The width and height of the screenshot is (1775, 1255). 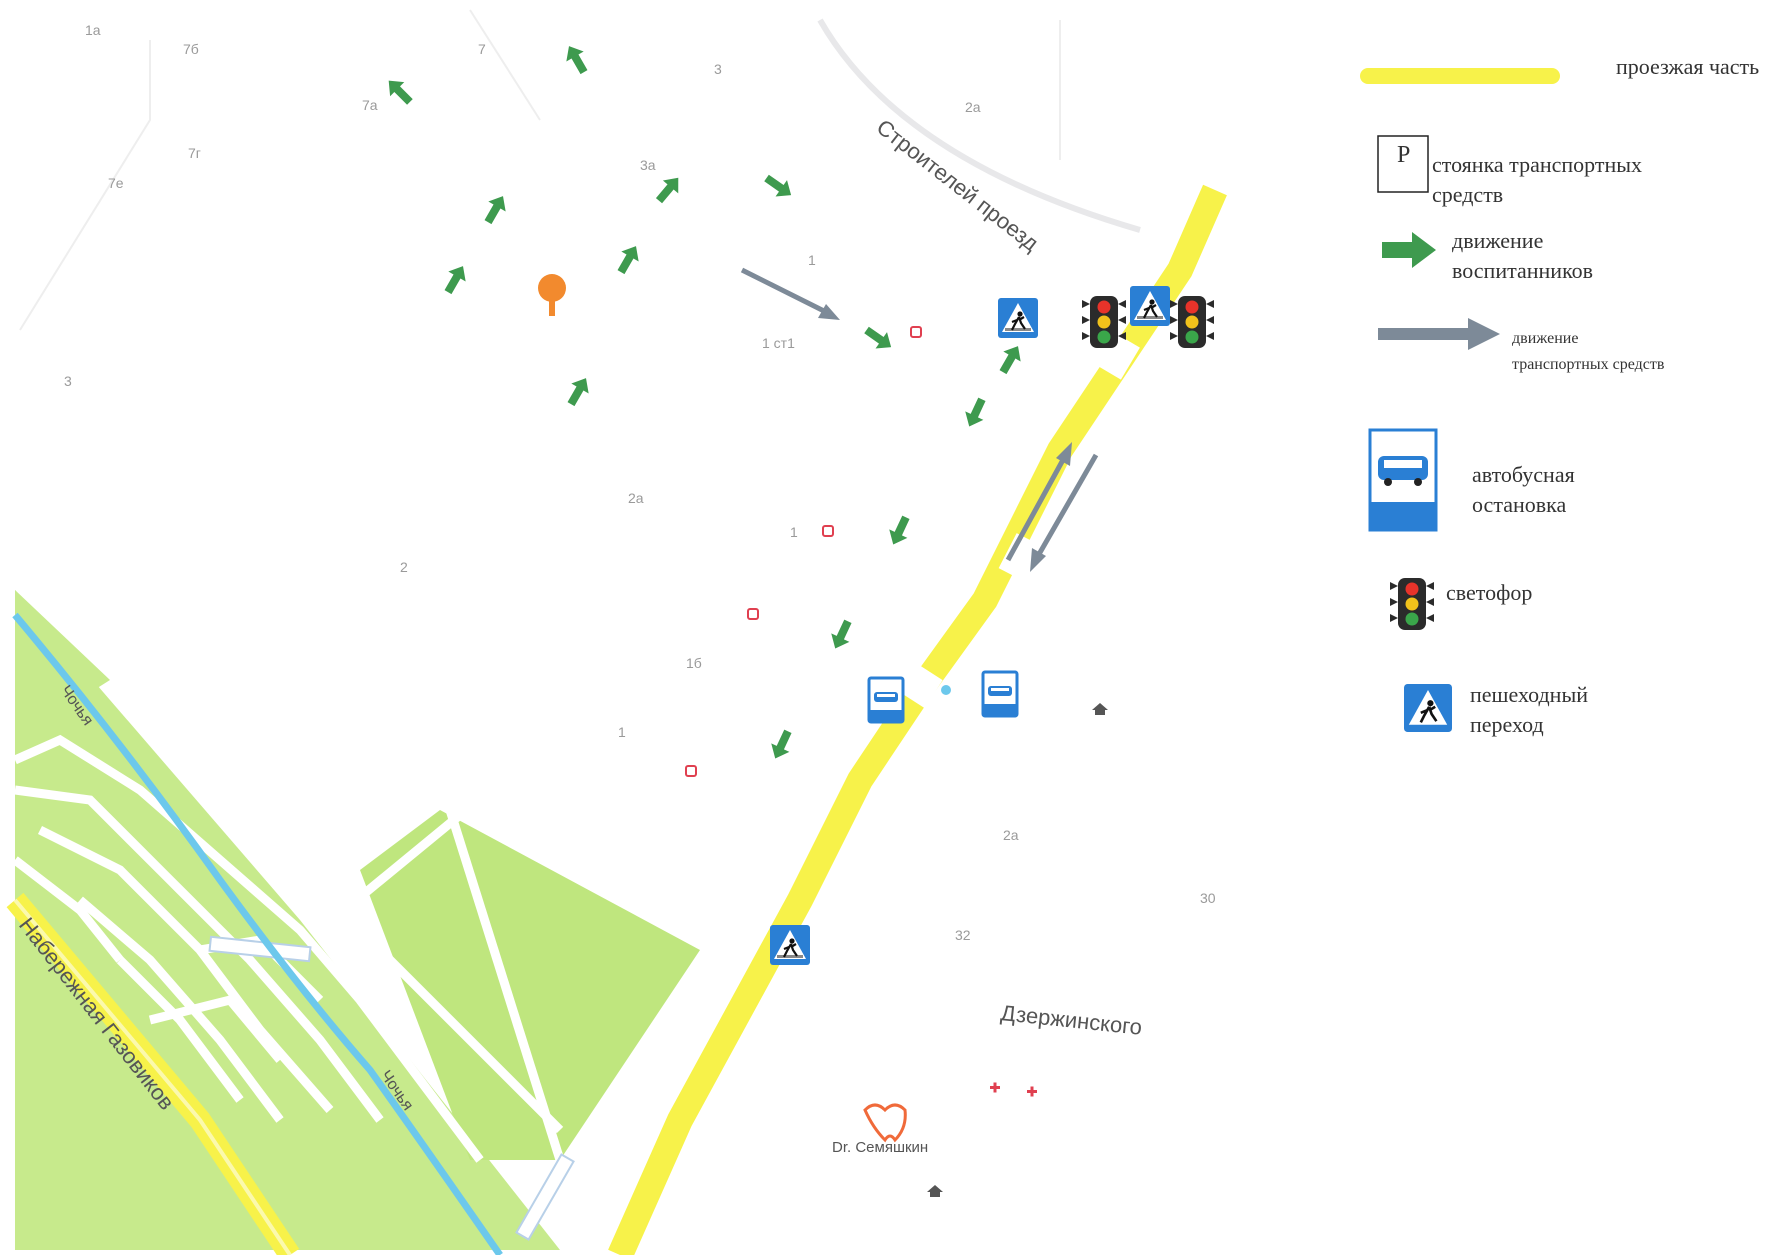 What do you see at coordinates (404, 567) in the screenshot?
I see `house-number: 2` at bounding box center [404, 567].